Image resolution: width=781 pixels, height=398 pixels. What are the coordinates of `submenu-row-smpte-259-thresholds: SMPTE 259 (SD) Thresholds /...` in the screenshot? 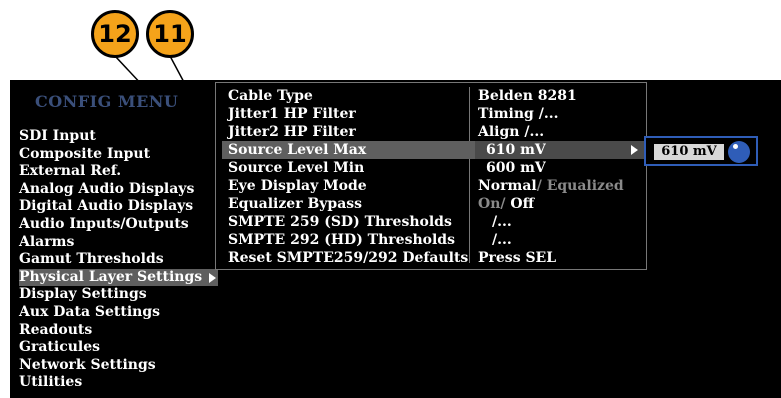 It's located at (432, 222).